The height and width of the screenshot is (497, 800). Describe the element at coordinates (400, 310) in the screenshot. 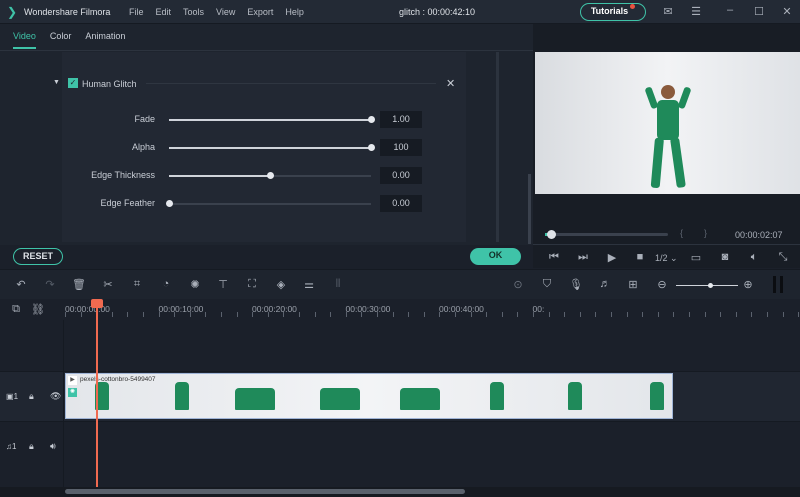

I see `timeline-ruler` at that location.